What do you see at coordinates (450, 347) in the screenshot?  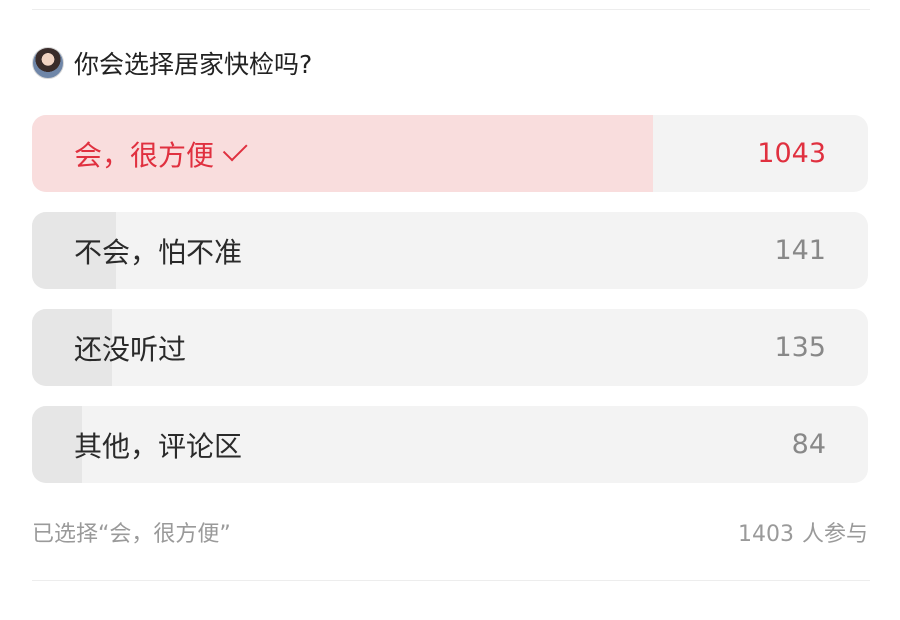 I see `poll-option-3: 还没听过 135` at bounding box center [450, 347].